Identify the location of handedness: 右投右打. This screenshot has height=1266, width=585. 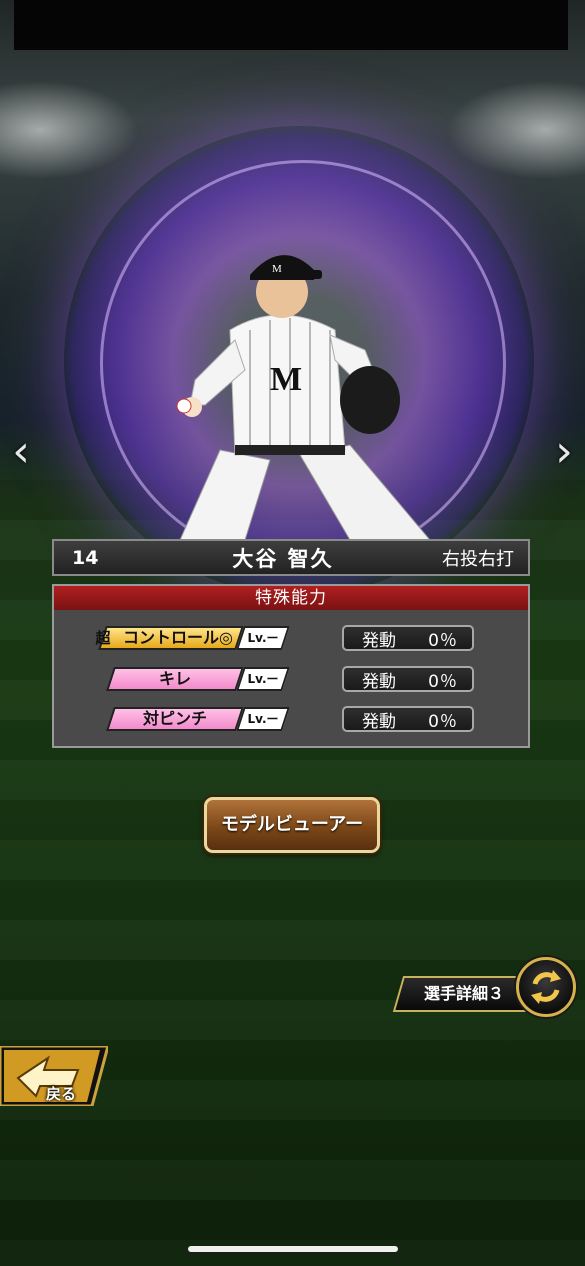
(478, 559).